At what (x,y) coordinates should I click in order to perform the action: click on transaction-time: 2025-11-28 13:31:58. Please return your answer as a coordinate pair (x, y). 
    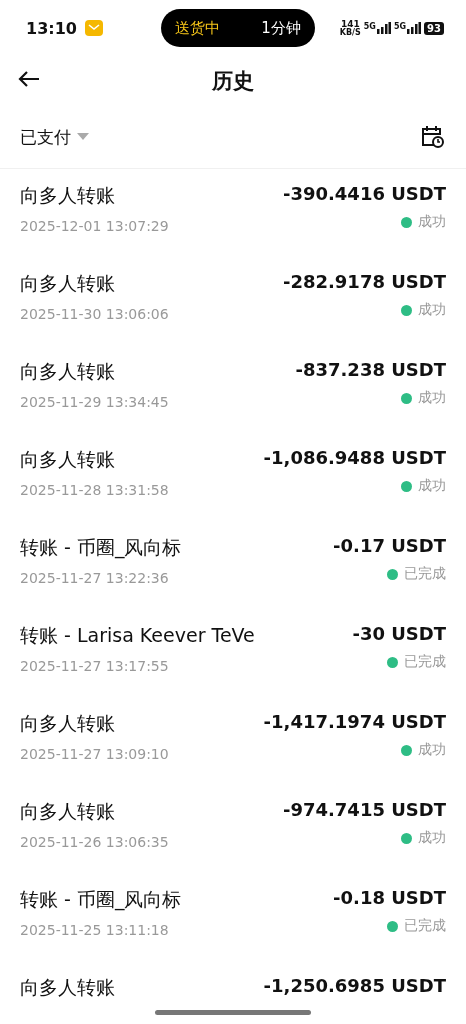
    Looking at the image, I should click on (94, 490).